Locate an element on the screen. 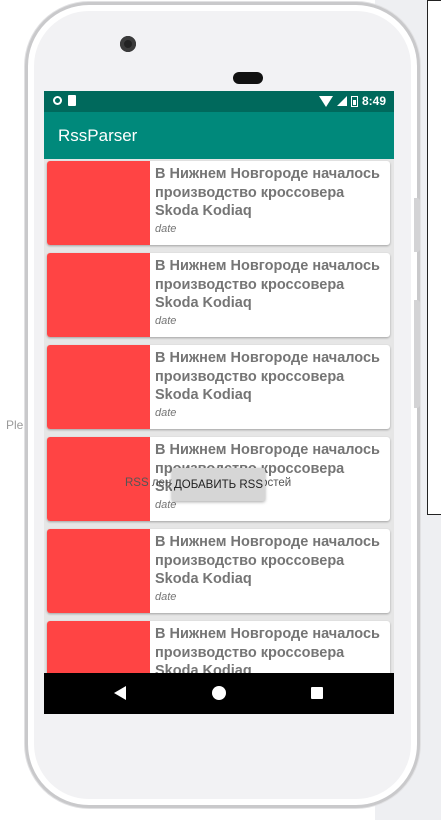 This screenshot has height=820, width=441. side-panel is located at coordinates (434, 257).